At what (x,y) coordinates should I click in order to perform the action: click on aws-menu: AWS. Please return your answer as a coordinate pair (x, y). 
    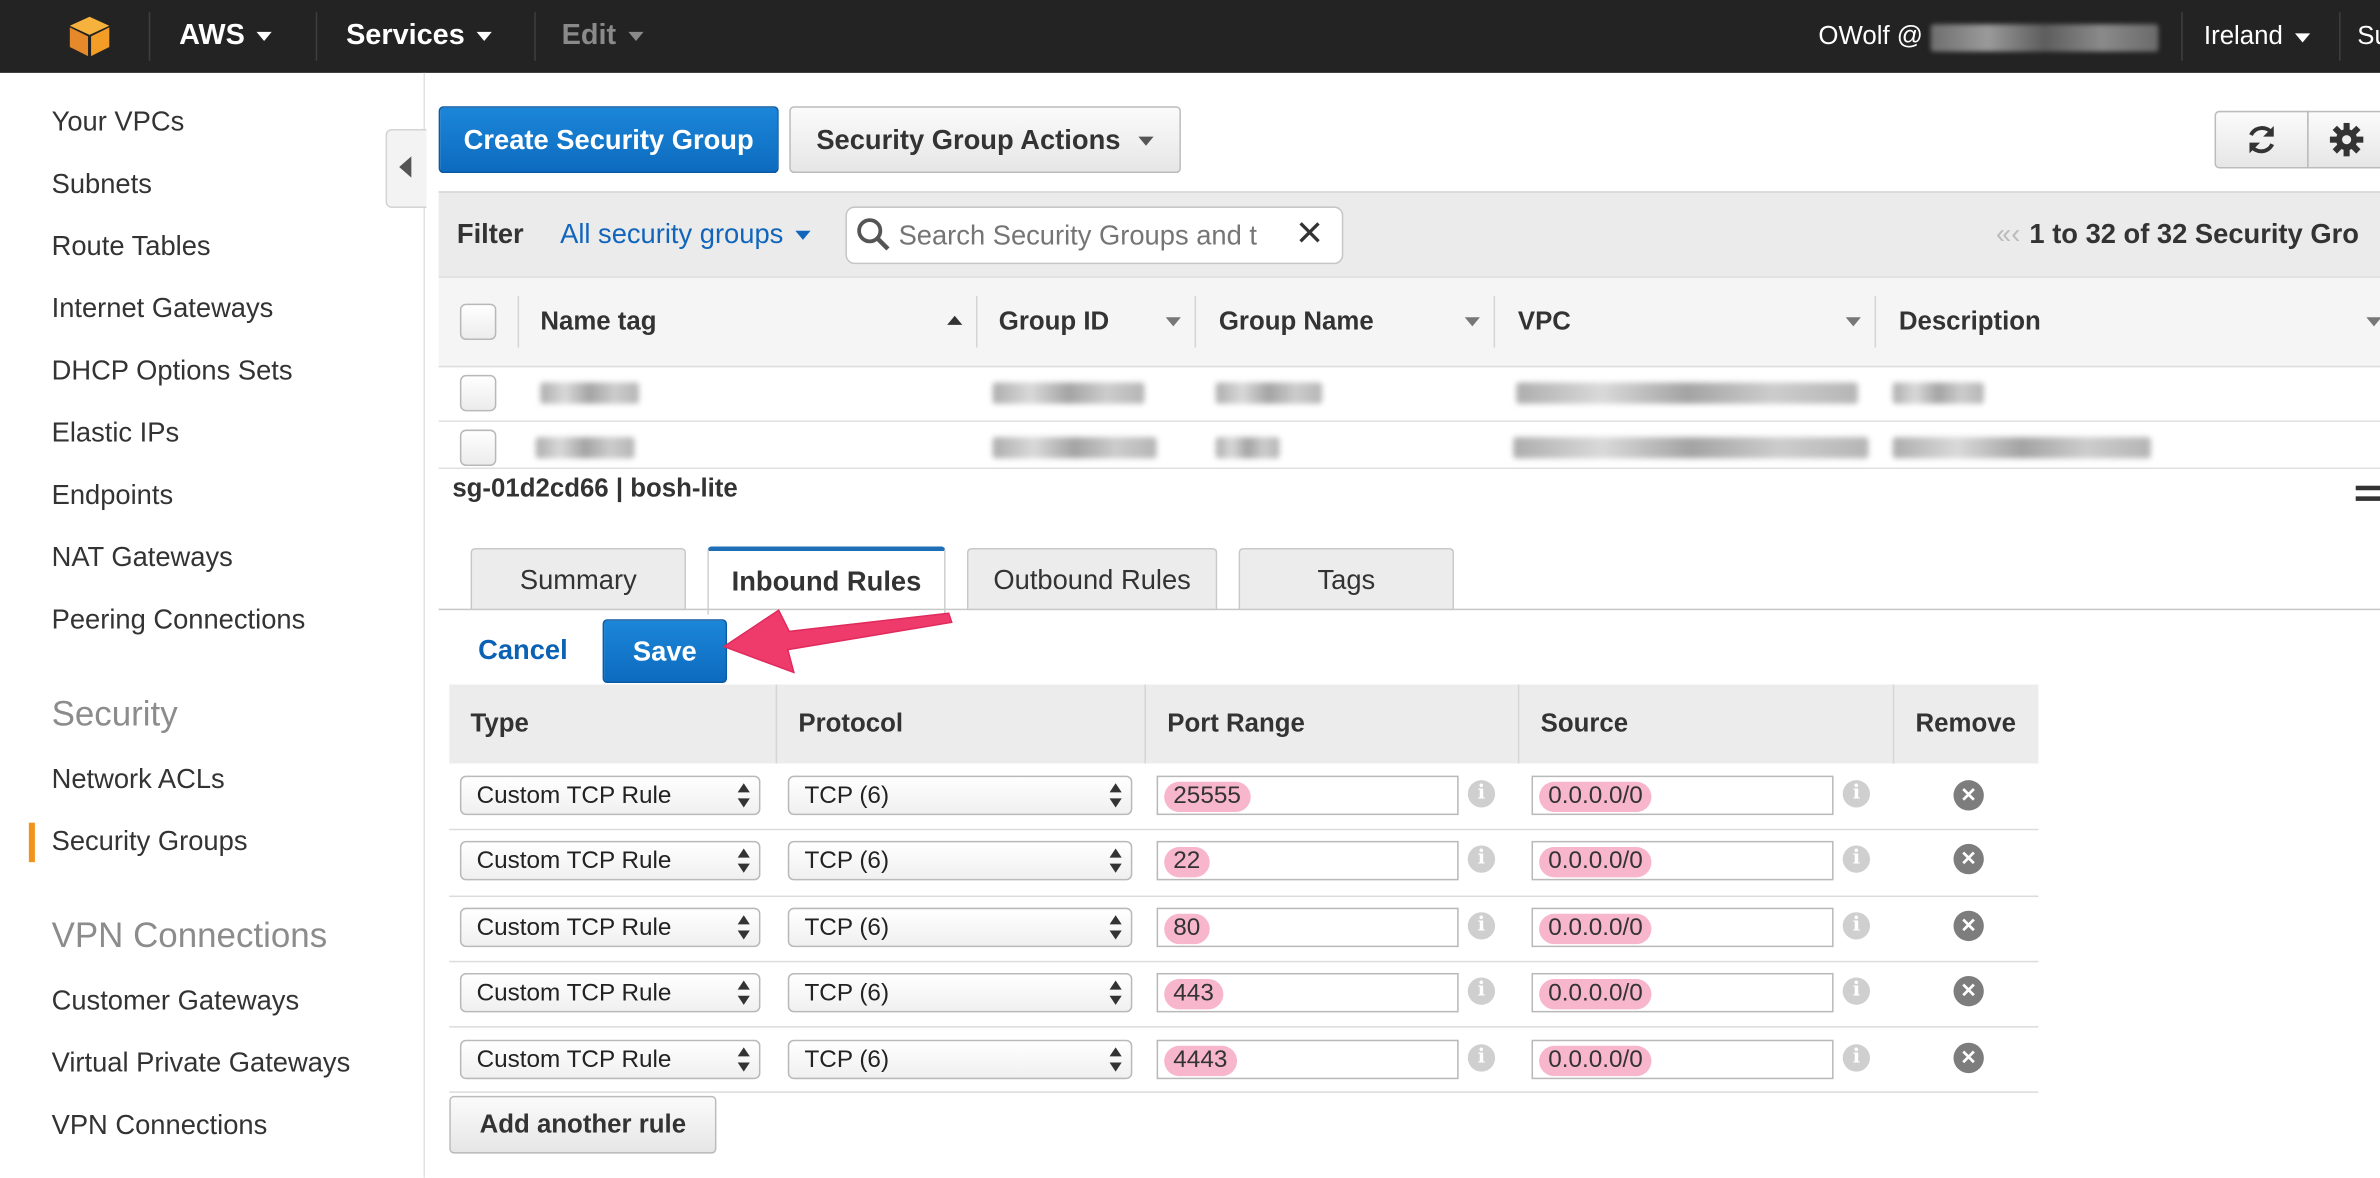
    Looking at the image, I should click on (226, 36).